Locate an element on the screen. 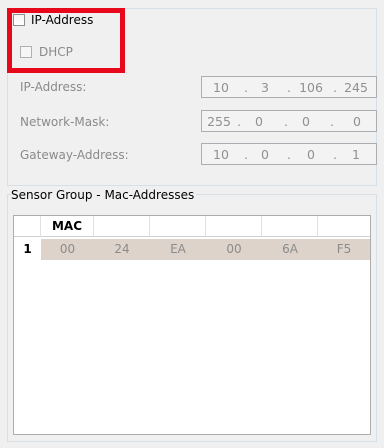 The width and height of the screenshot is (384, 448). network-mask-octet-3: 0 is located at coordinates (306, 121).